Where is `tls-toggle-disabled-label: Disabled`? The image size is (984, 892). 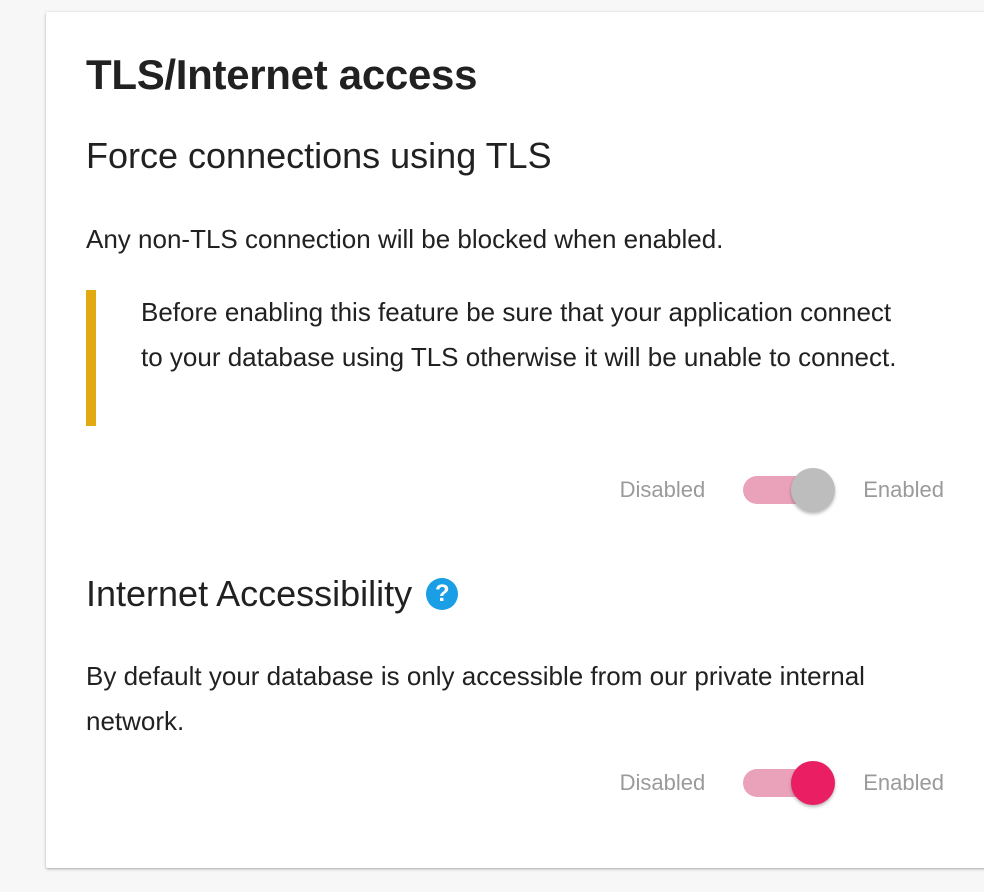
tls-toggle-disabled-label: Disabled is located at coordinates (662, 489).